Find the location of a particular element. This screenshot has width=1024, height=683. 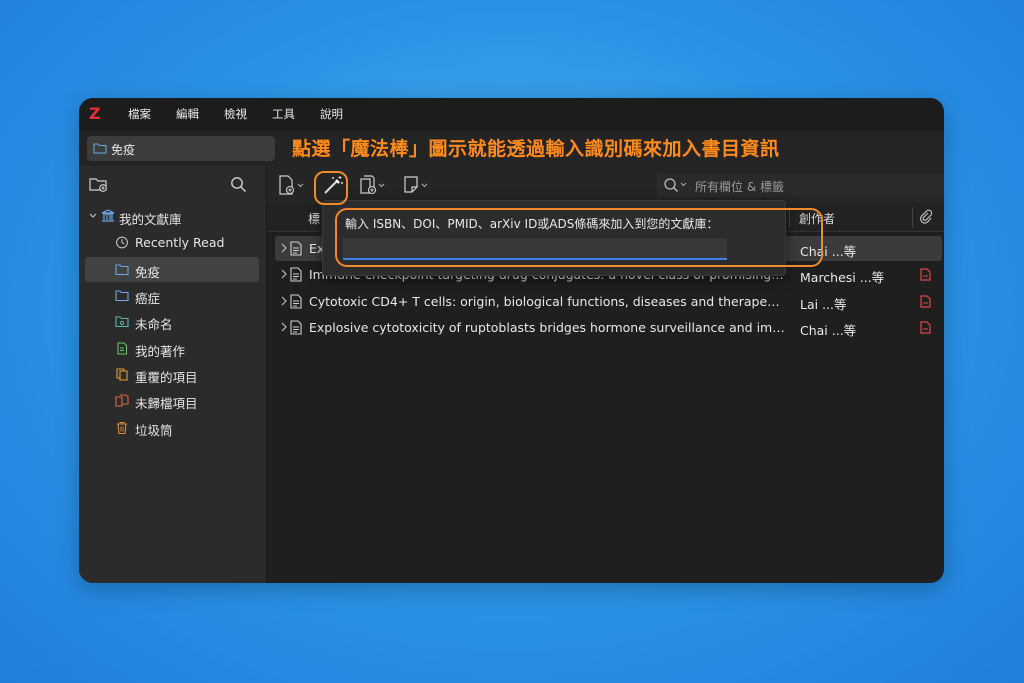

new-collection-icon is located at coordinates (99, 184).